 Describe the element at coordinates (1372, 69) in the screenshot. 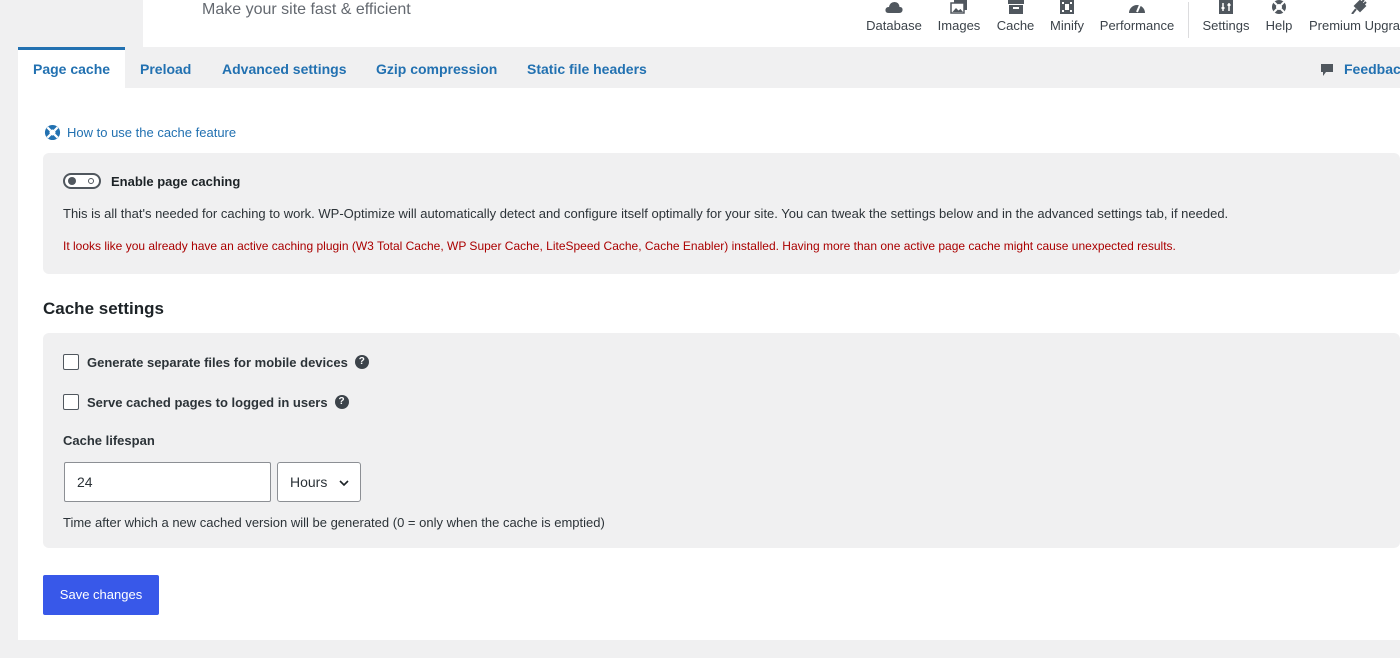

I see `feedback-label: Feedbac` at that location.